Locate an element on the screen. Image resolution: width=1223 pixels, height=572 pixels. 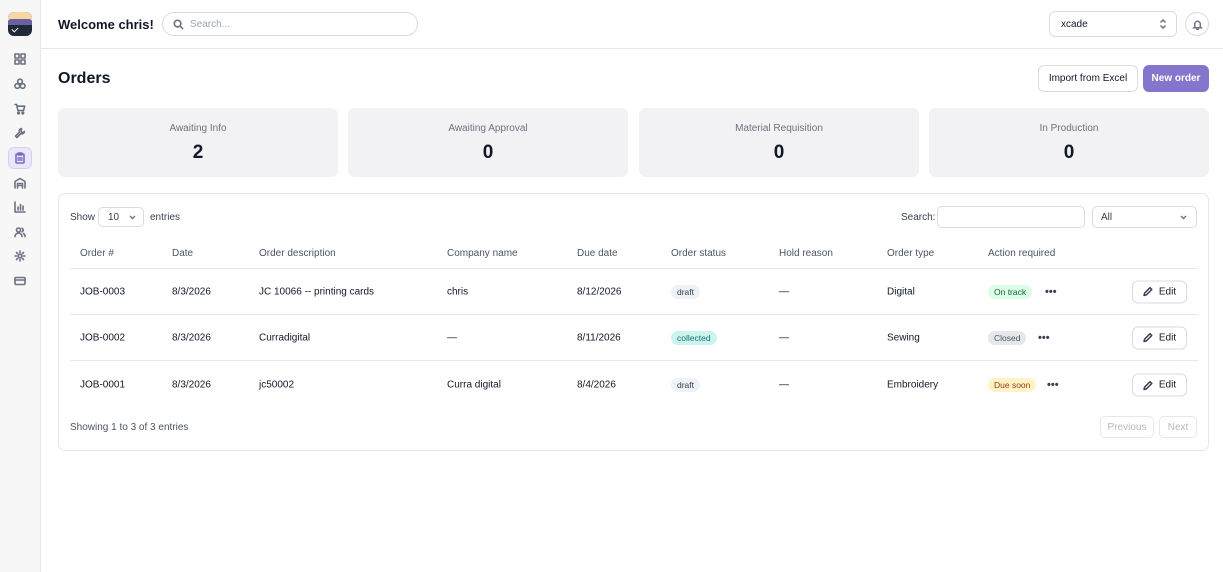
column-header-action-required: Action required is located at coordinates (1021, 253).